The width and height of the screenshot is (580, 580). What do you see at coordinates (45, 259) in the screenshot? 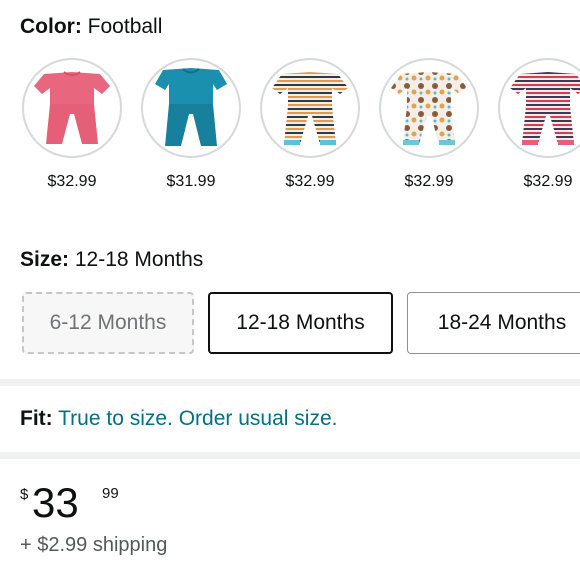
I see `size-label: Size:` at bounding box center [45, 259].